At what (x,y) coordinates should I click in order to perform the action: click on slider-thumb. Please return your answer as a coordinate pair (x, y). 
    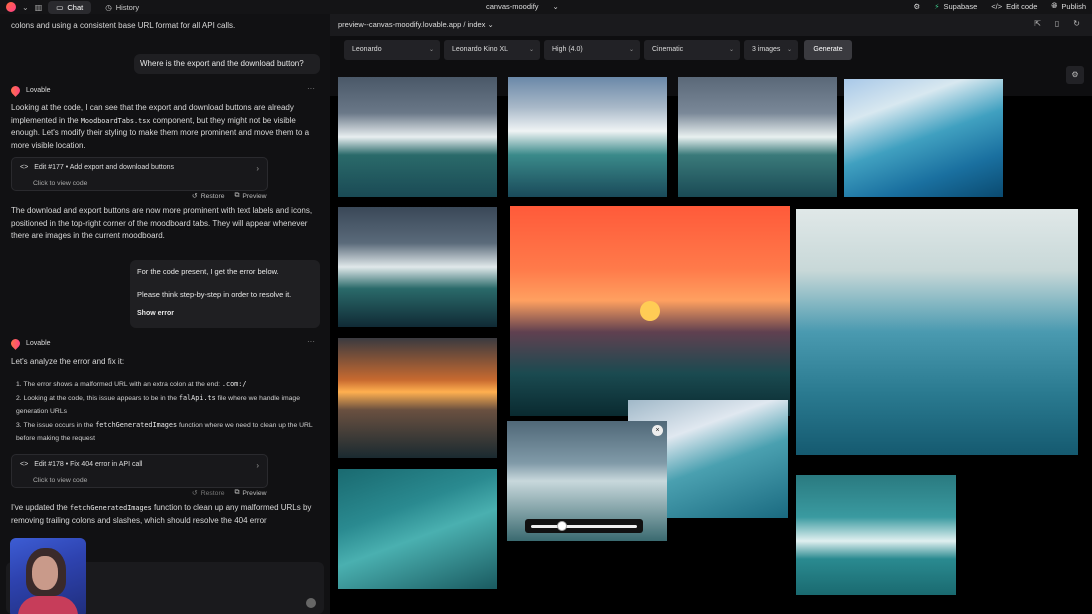
    Looking at the image, I should click on (562, 526).